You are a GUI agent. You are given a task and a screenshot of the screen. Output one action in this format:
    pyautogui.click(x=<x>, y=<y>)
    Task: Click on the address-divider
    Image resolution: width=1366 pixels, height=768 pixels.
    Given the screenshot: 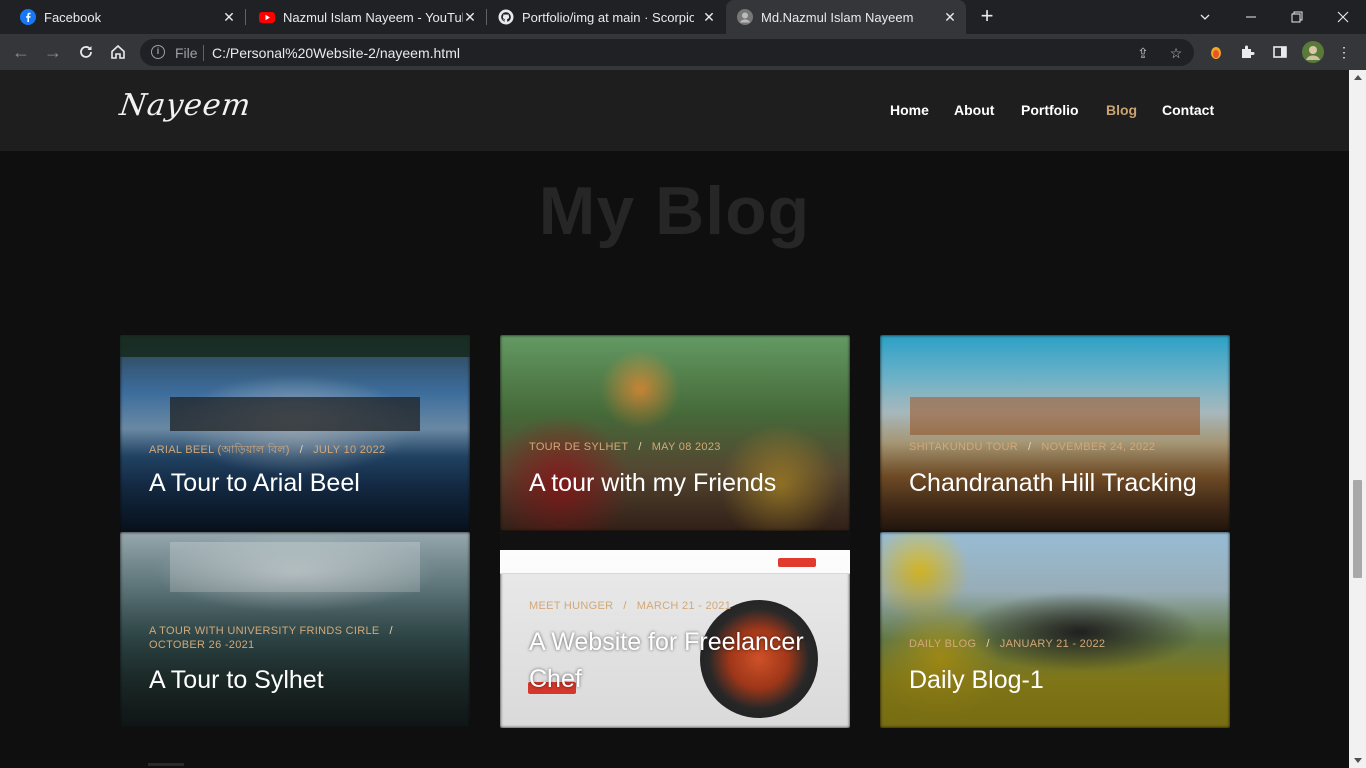 What is the action you would take?
    pyautogui.click(x=203, y=53)
    